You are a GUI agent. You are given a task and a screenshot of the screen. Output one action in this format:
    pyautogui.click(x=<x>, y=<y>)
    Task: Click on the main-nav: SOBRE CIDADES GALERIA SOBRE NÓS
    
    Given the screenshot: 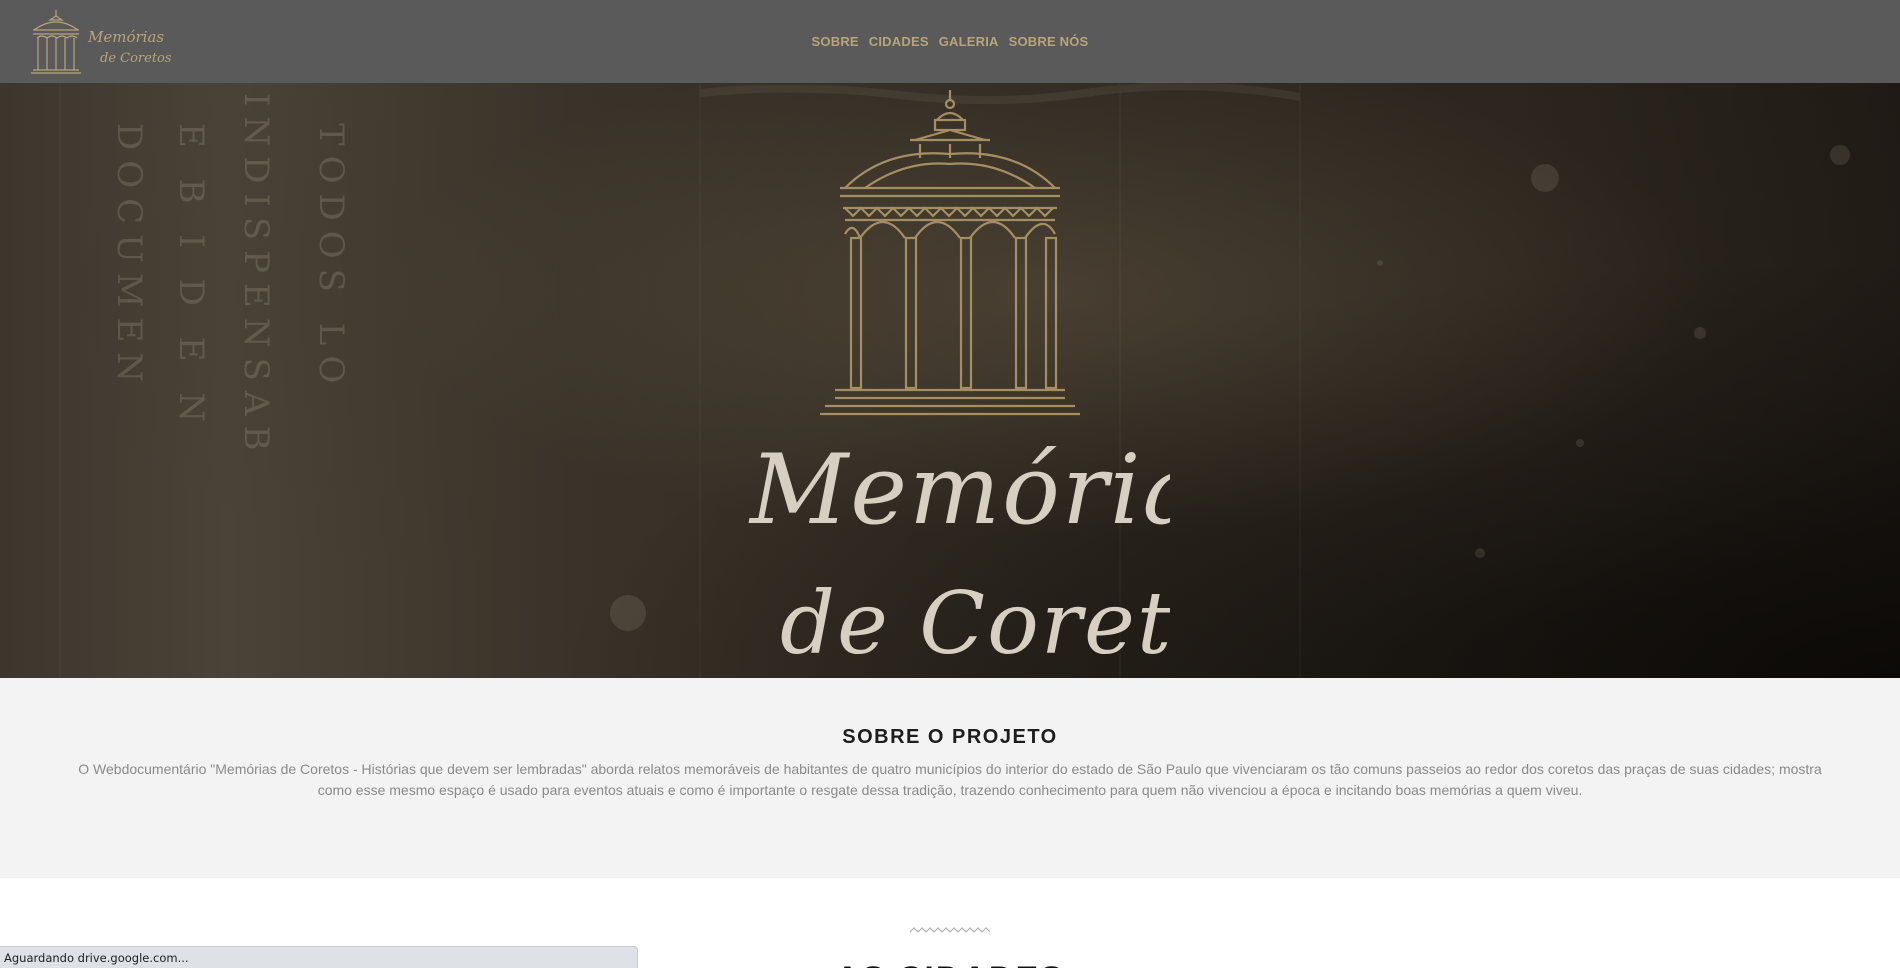 What is the action you would take?
    pyautogui.click(x=950, y=41)
    